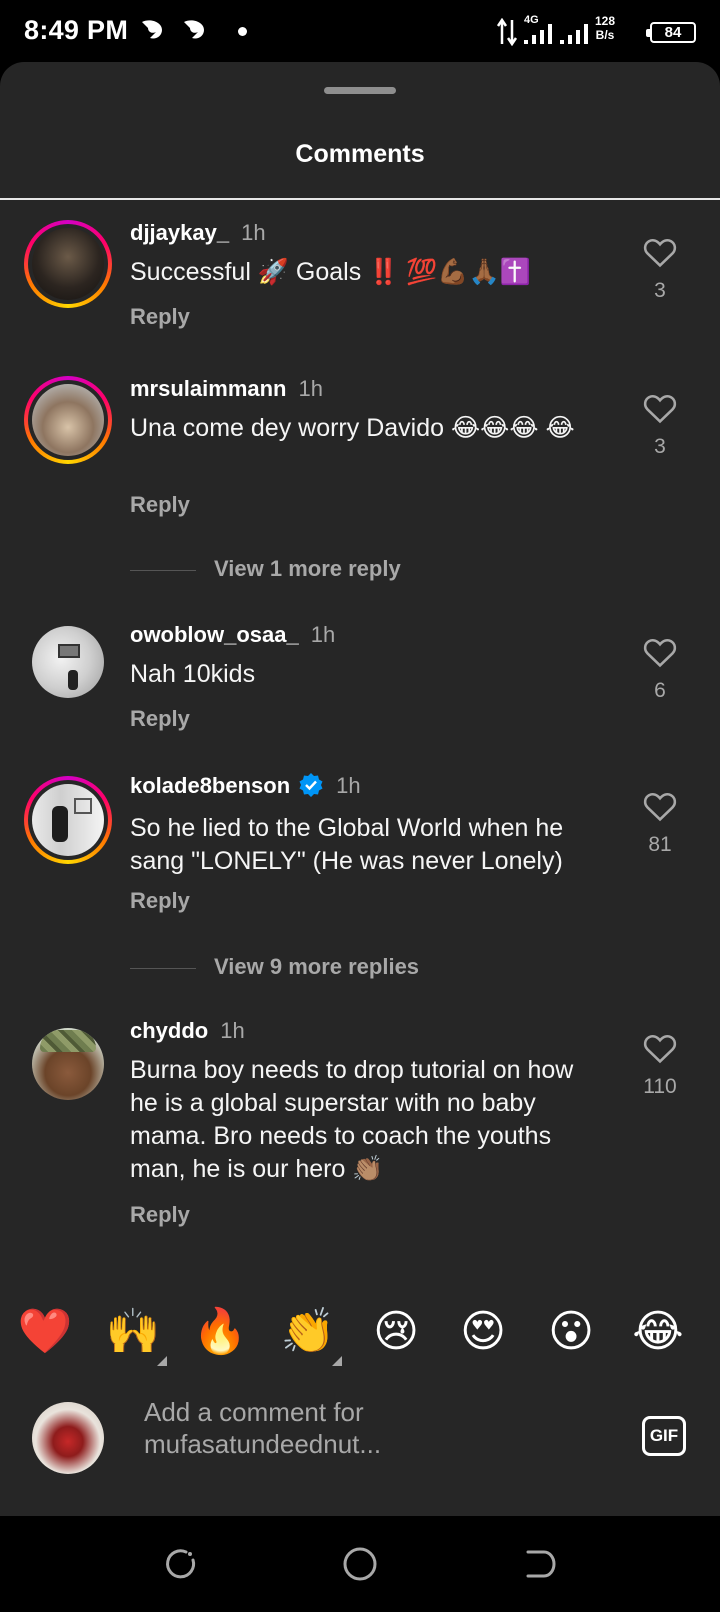 Image resolution: width=720 pixels, height=1612 pixels. Describe the element at coordinates (660, 844) in the screenshot. I see `like-count: 81` at that location.